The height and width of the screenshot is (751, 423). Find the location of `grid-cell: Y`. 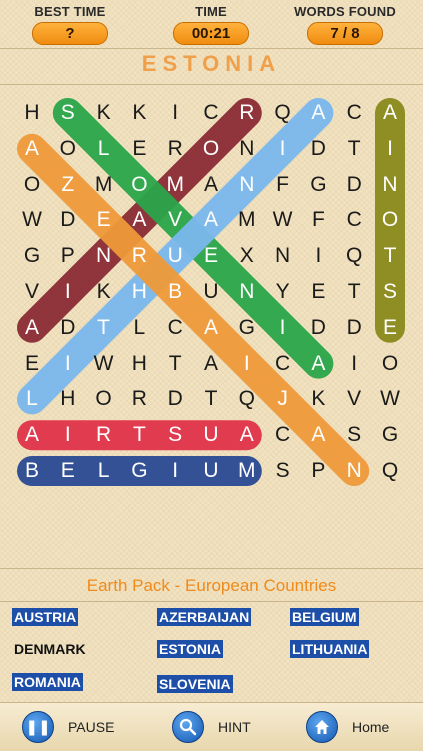

grid-cell: Y is located at coordinates (283, 292).